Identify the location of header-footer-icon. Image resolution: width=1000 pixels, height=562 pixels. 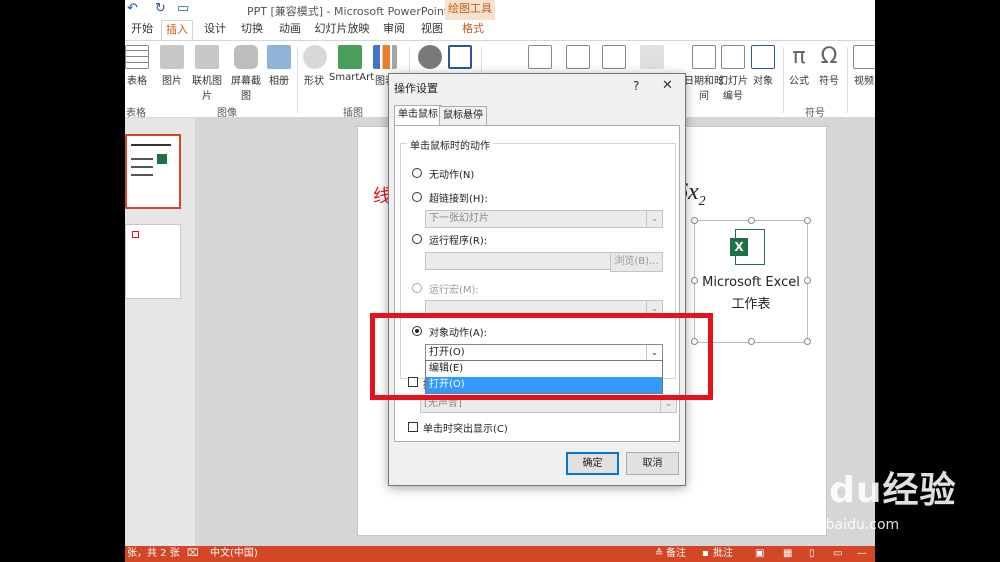
(614, 57).